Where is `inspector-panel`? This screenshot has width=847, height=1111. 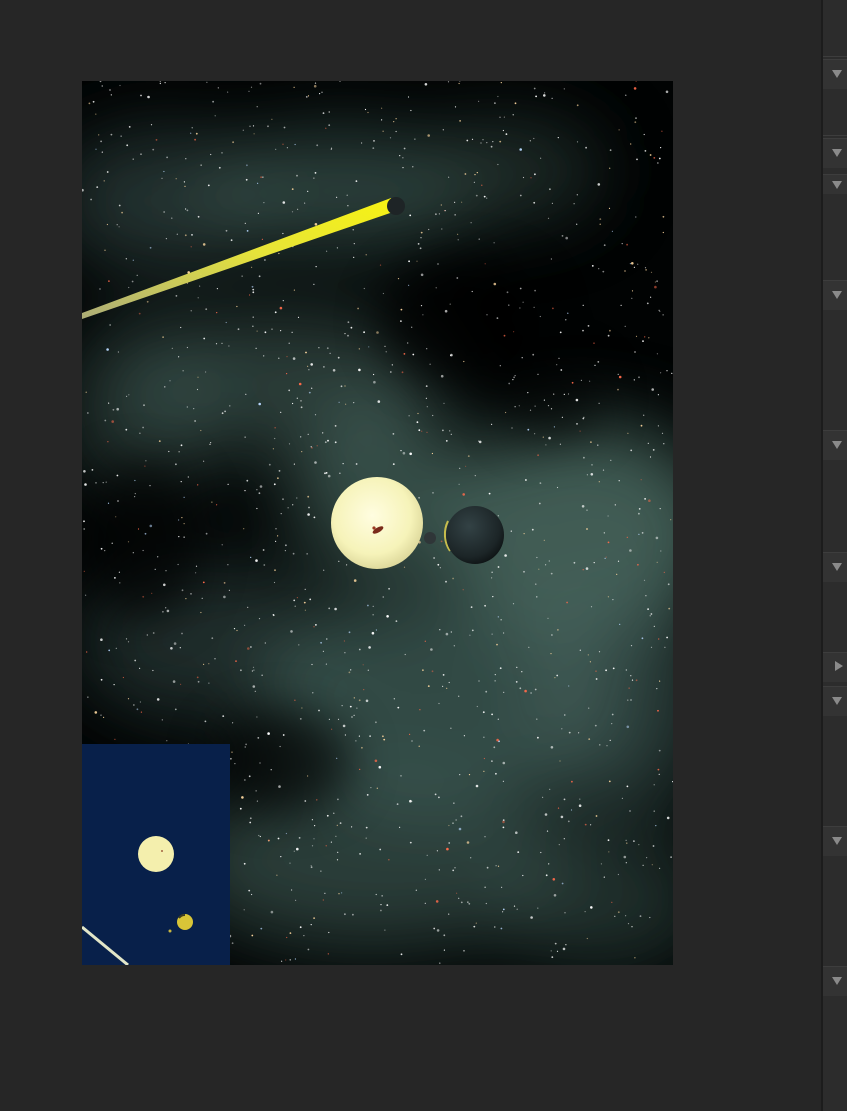 inspector-panel is located at coordinates (834, 555).